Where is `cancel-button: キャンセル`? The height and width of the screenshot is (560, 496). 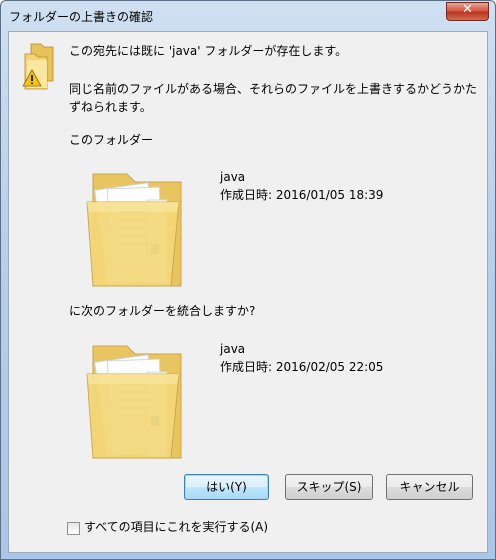 cancel-button: キャンセル is located at coordinates (429, 487).